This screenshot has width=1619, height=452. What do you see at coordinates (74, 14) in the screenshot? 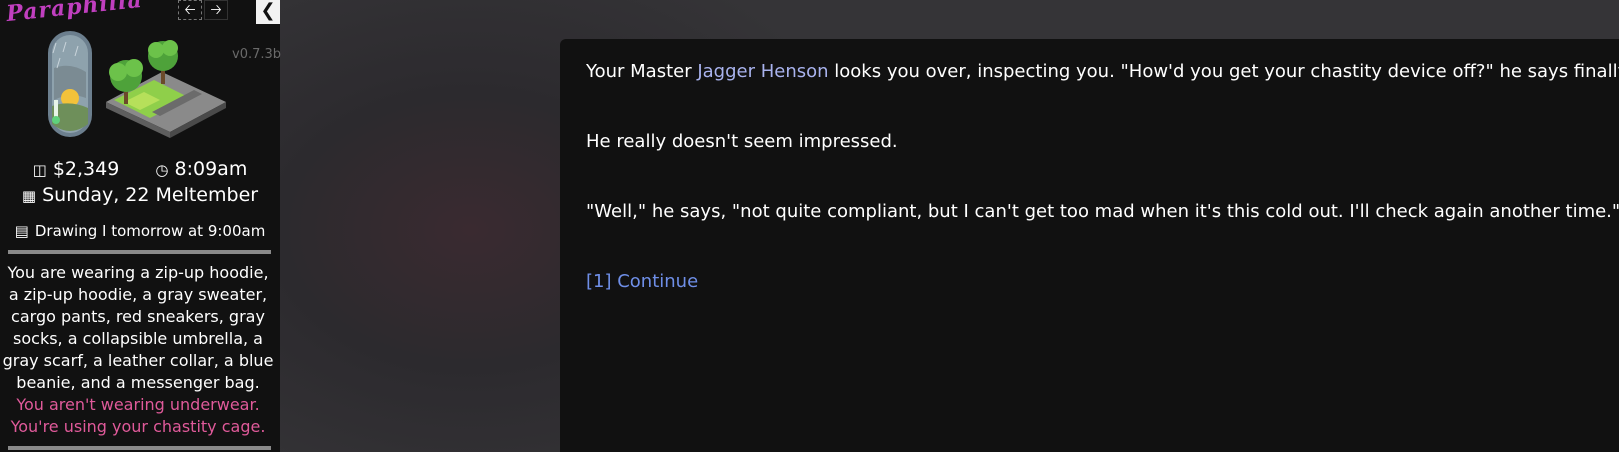
I see `game-logo: Paraphilia` at bounding box center [74, 14].